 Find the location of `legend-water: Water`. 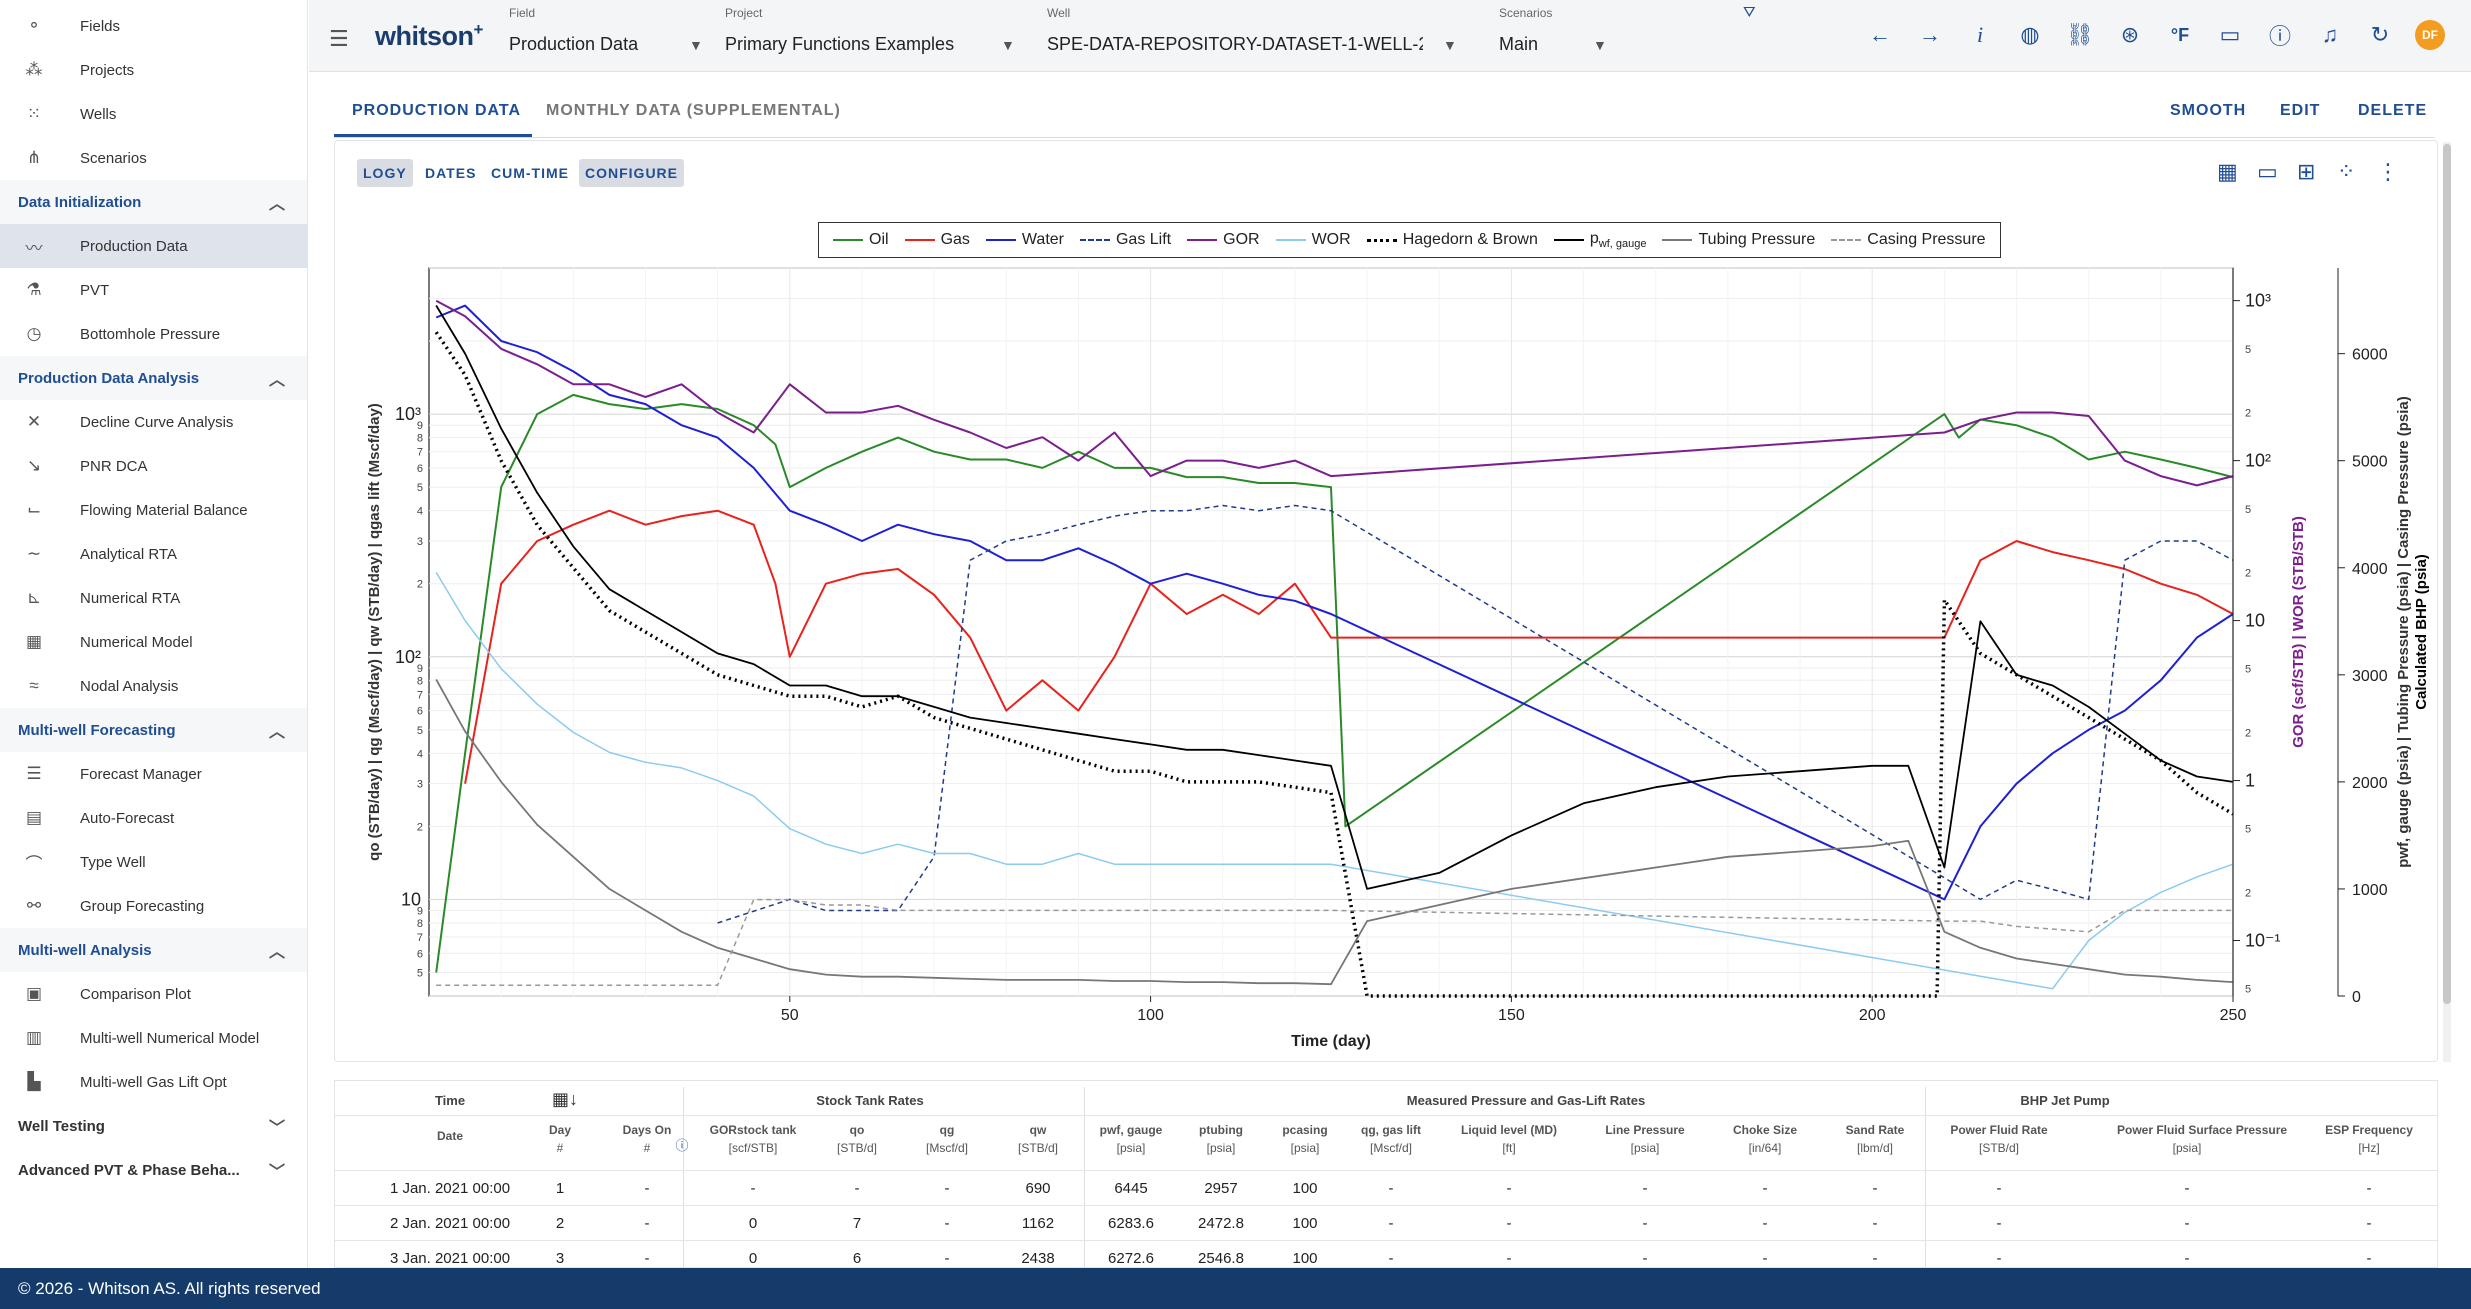

legend-water: Water is located at coordinates (1024, 240).